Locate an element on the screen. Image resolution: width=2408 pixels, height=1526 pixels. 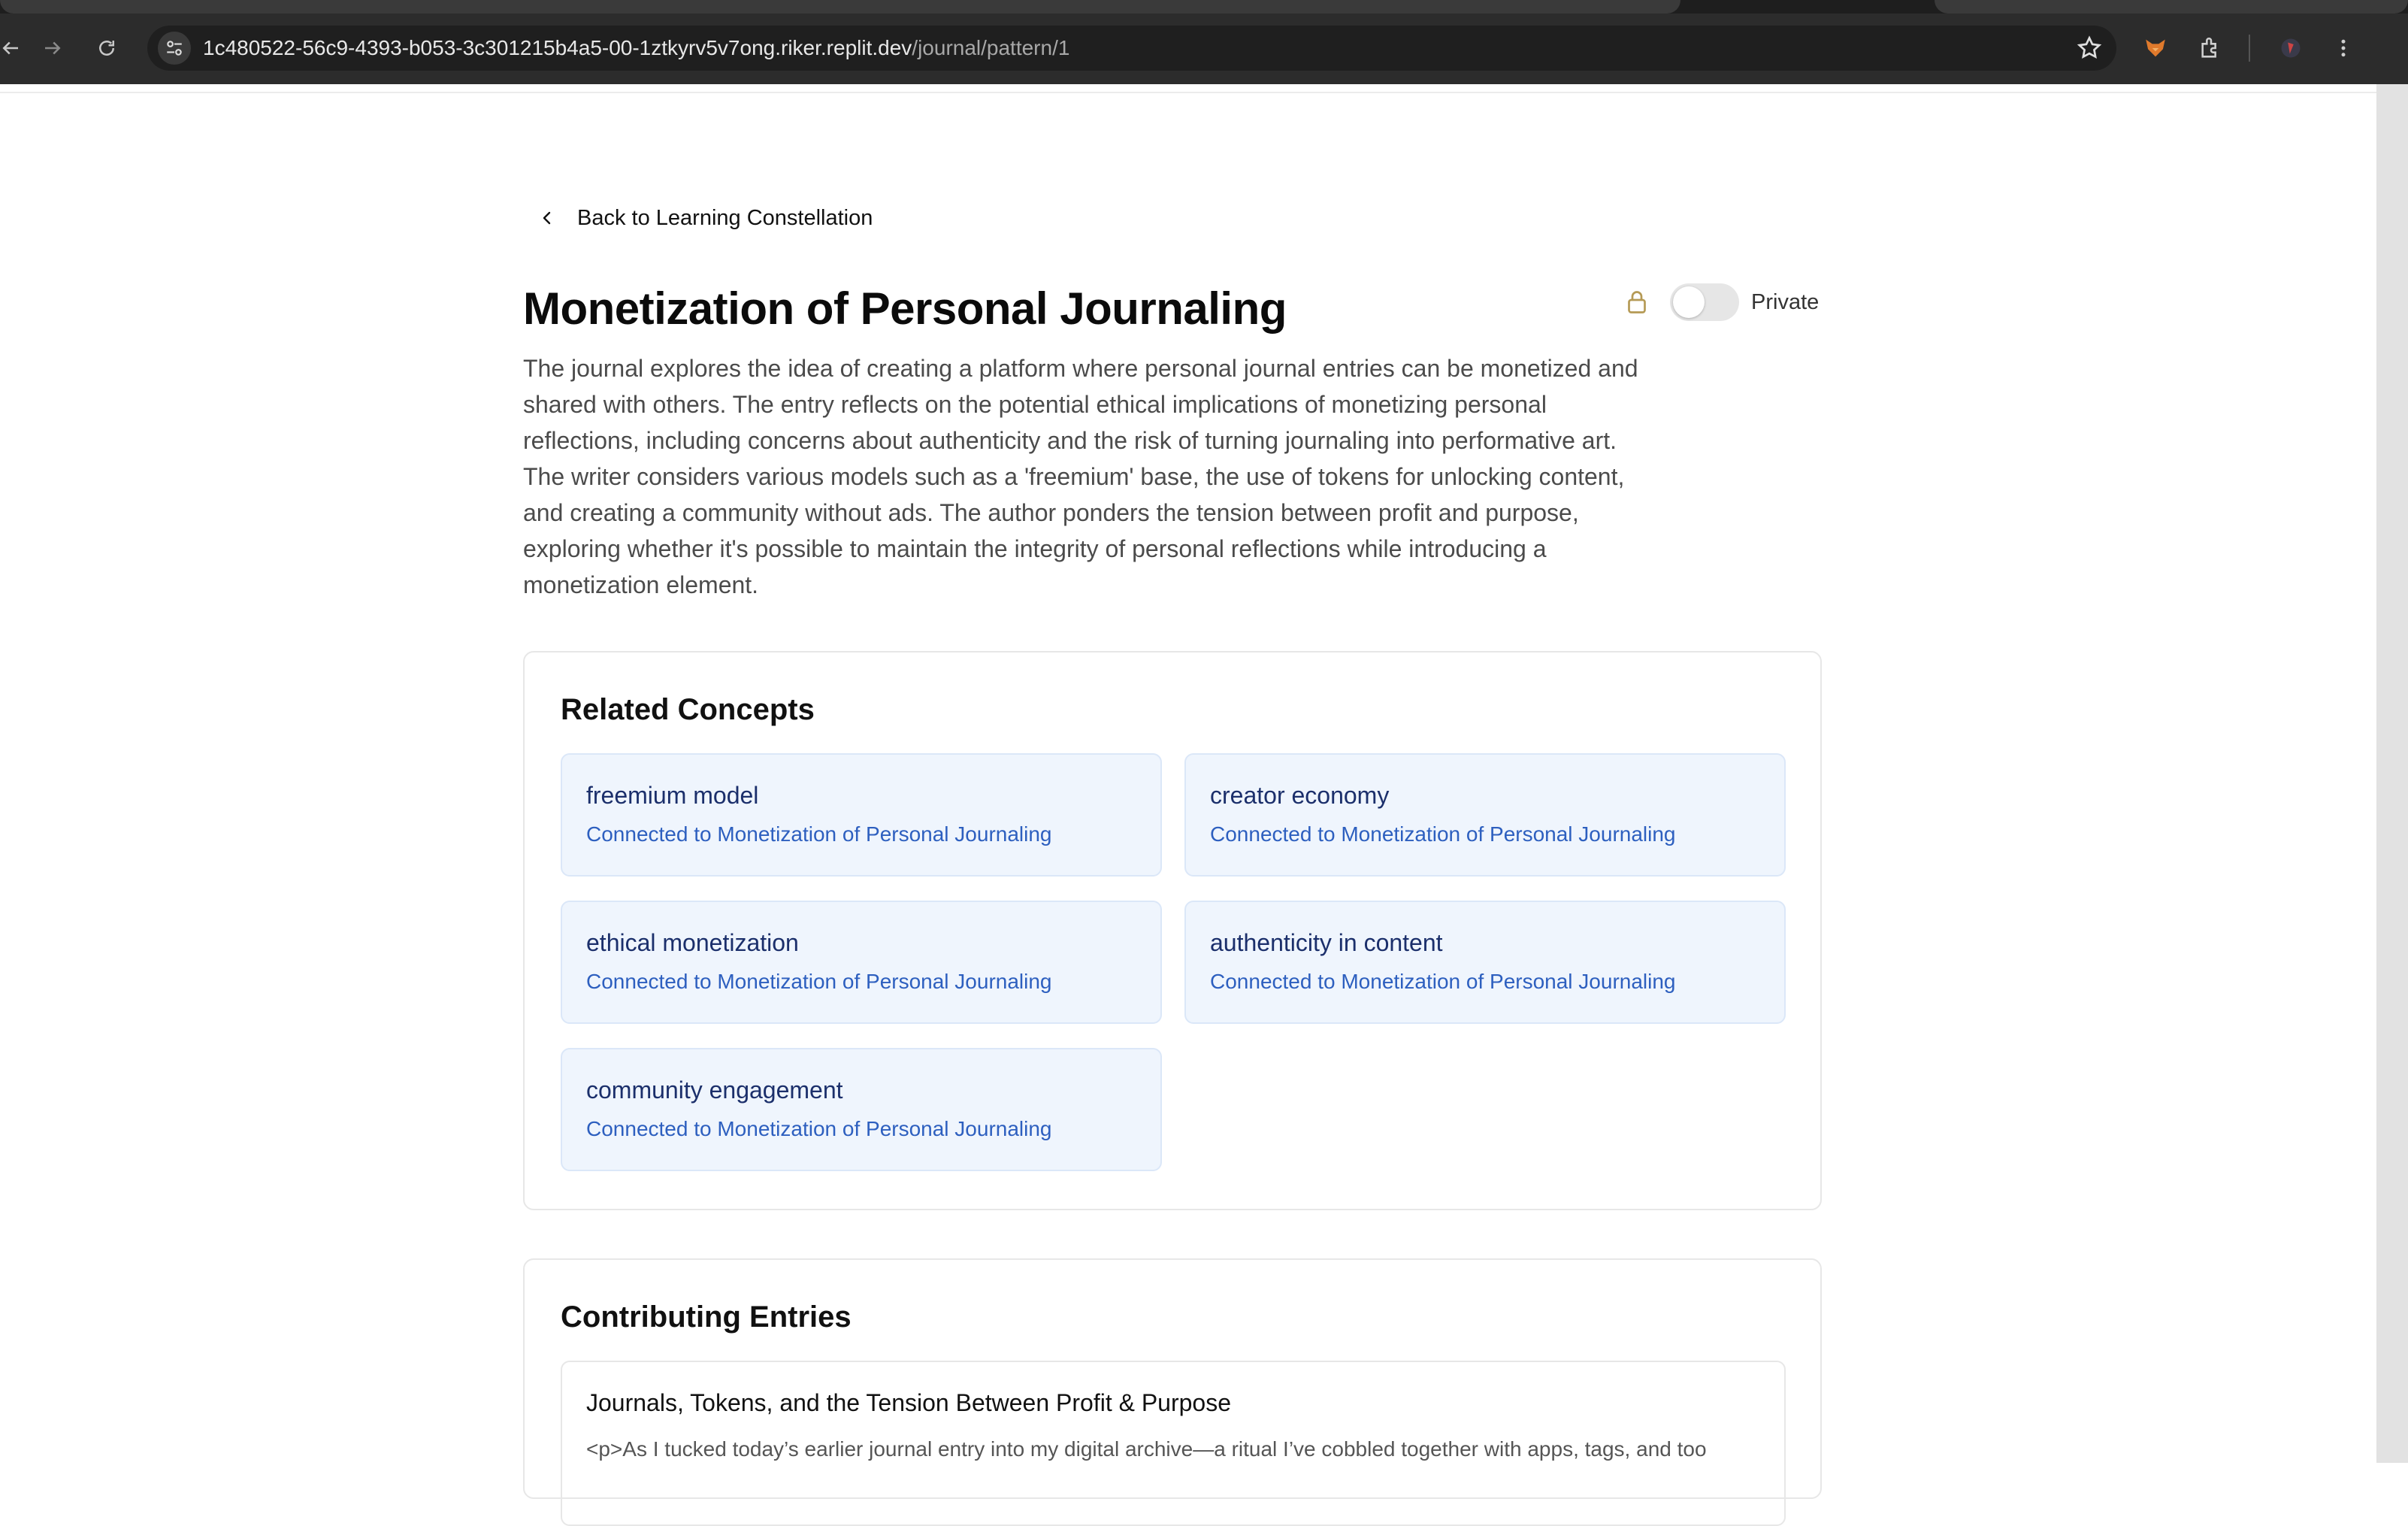
page-top-divider is located at coordinates (1188, 92).